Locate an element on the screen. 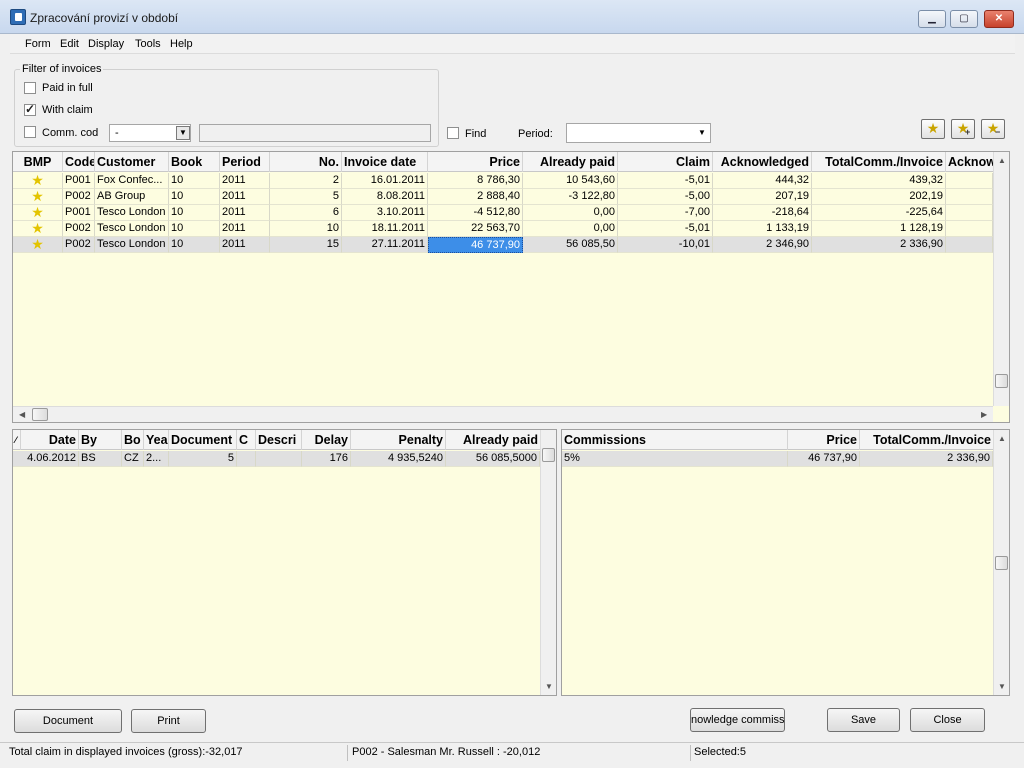  menu-help: Help is located at coordinates (181, 44).